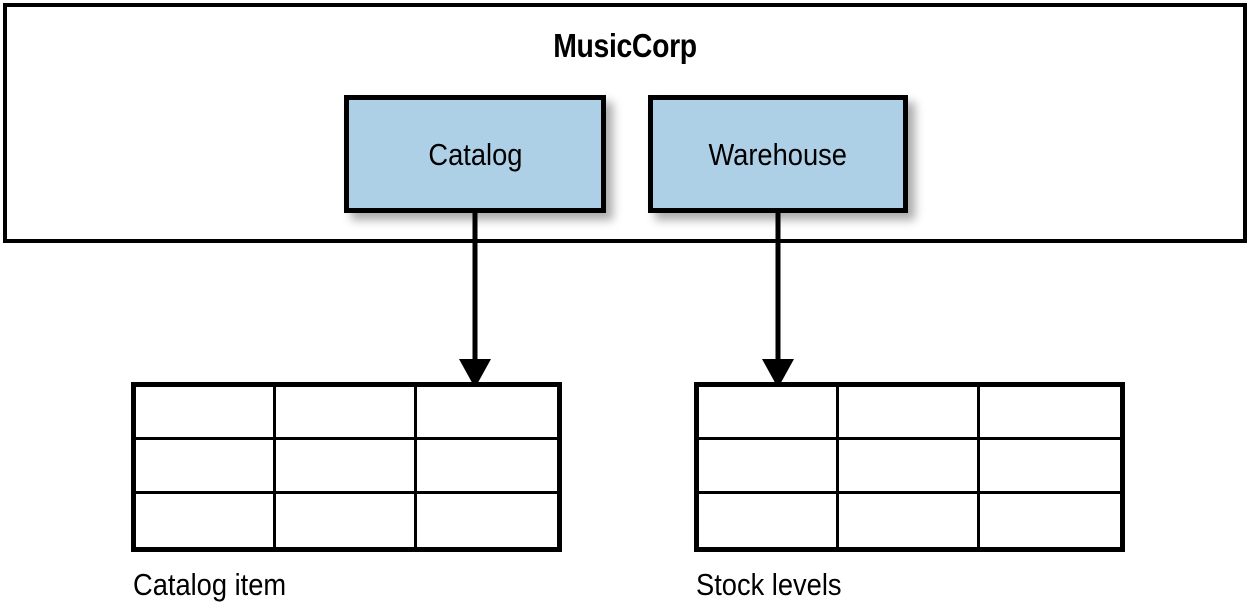 Image resolution: width=1254 pixels, height=612 pixels. I want to click on database-caption-catalog-item: Catalog item, so click(210, 584).